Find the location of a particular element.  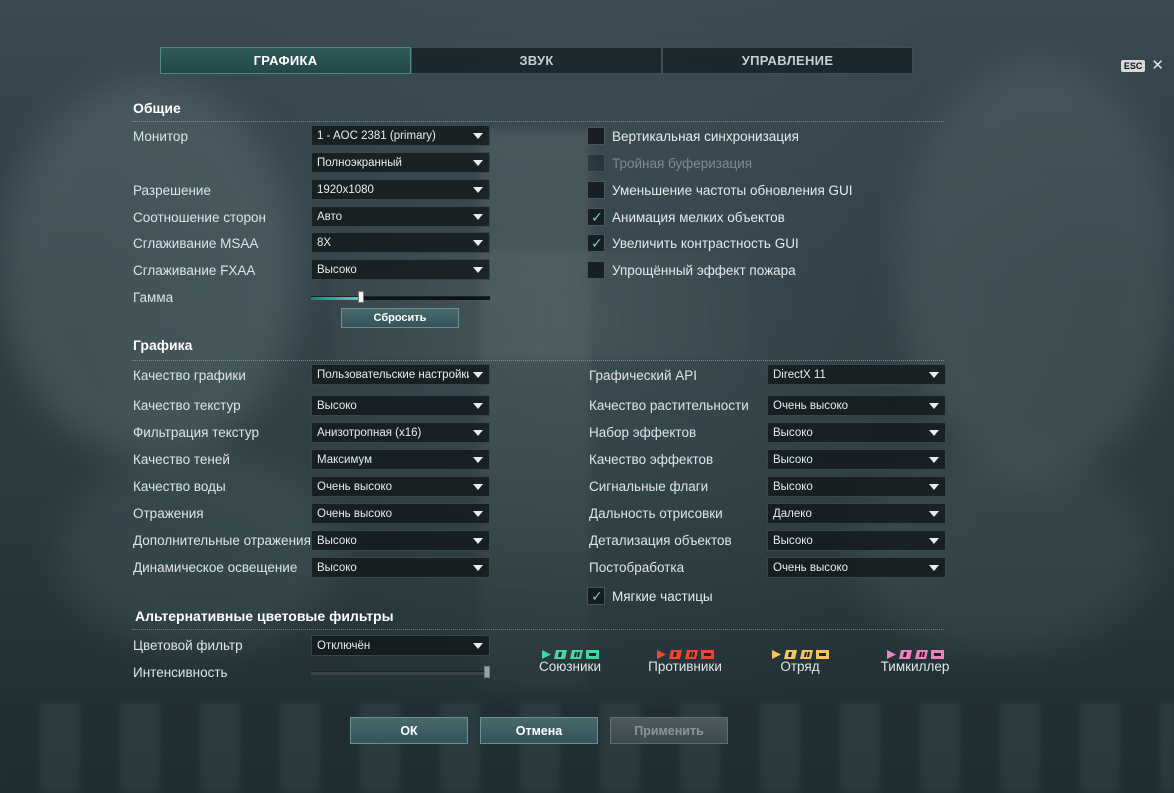

texture-filtering-label: Фильтрация текстур is located at coordinates (196, 432).